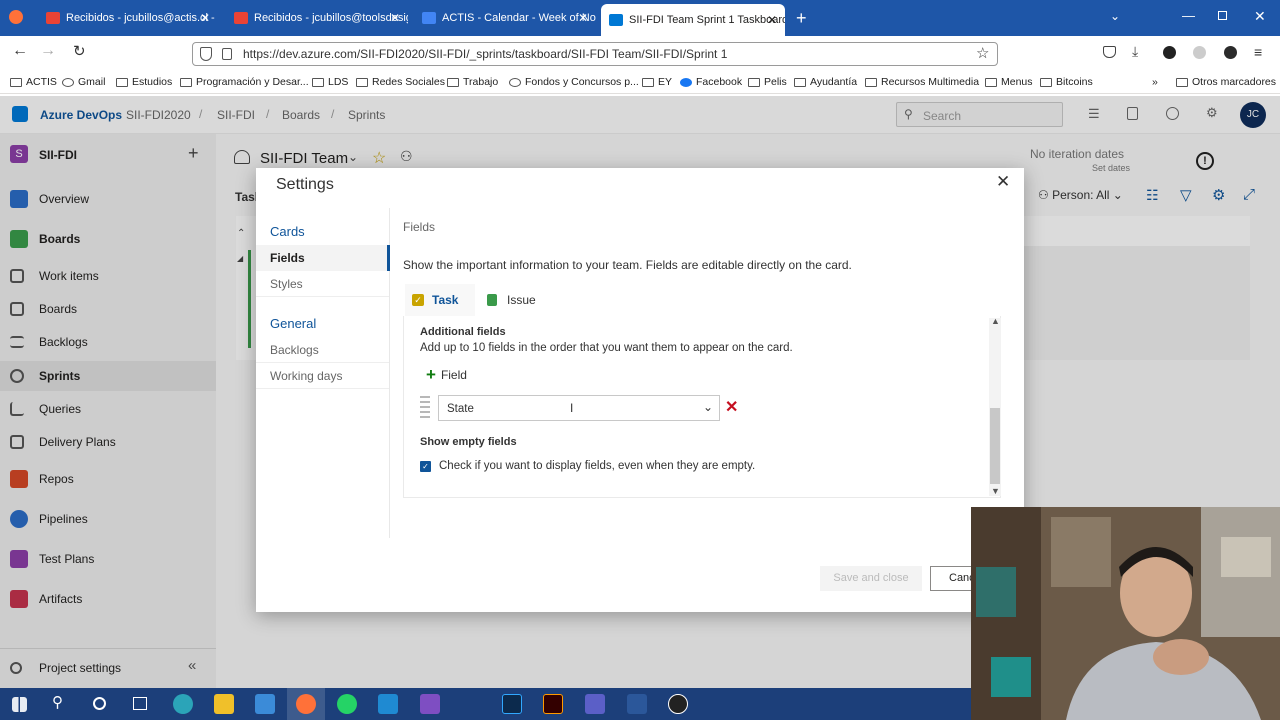 The height and width of the screenshot is (720, 1280). What do you see at coordinates (505, 18) in the screenshot?
I see `browser-tab: ACTIS - Calendar - Week of No ✕` at bounding box center [505, 18].